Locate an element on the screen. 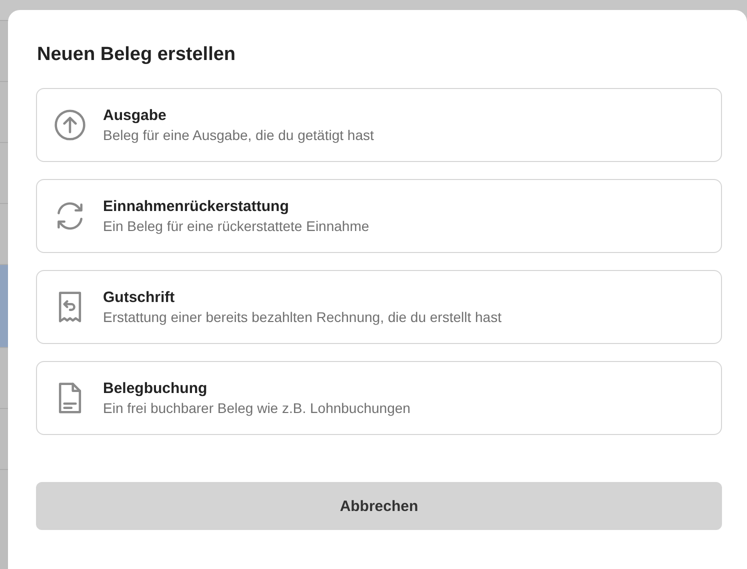 The image size is (747, 569). option-title: Einnahmenrückerstattung is located at coordinates (196, 206).